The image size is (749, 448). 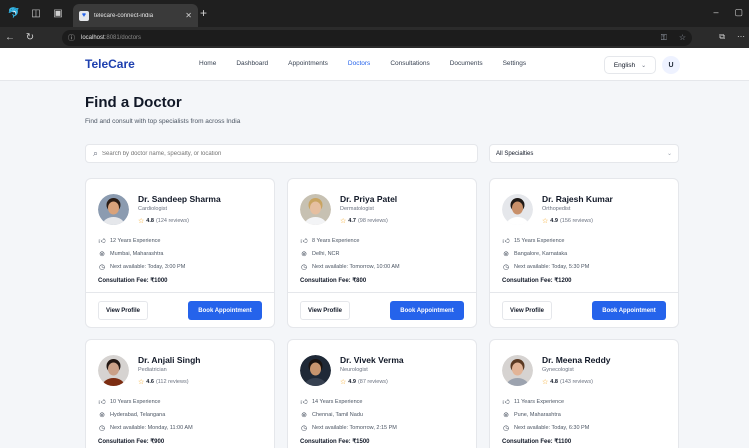 I want to click on doctor-specialty: Neurologist, so click(x=354, y=370).